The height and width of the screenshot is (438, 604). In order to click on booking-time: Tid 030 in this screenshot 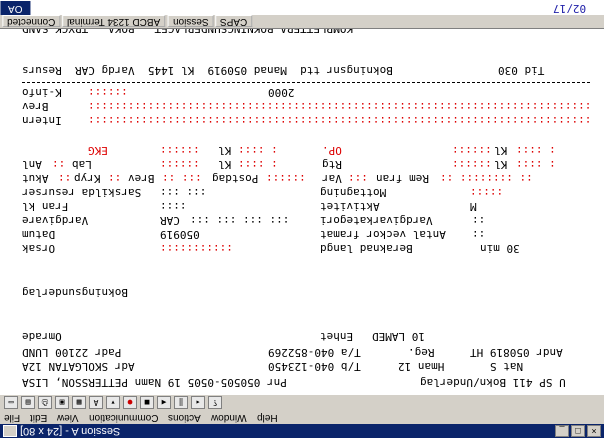, I will do `click(521, 70)`.